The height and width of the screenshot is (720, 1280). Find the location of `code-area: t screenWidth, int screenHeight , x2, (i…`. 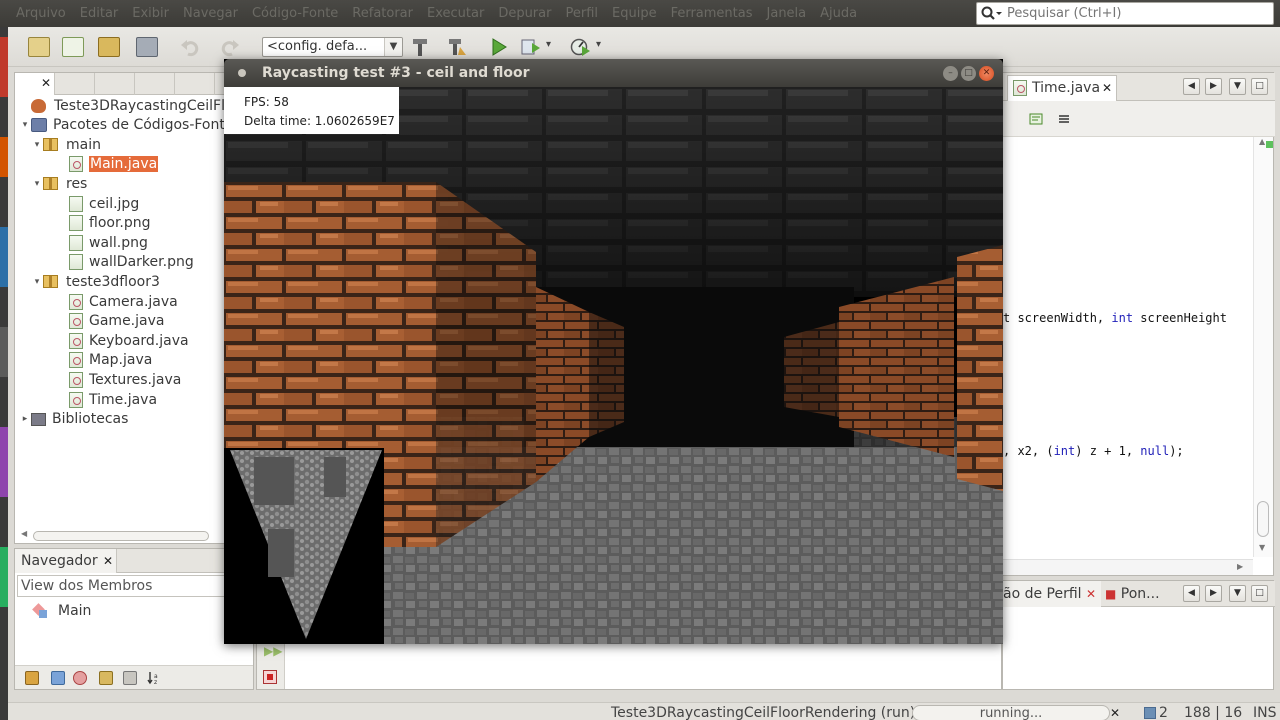

code-area: t screenWidth, int screenHeight , x2, (i… is located at coordinates (1128, 348).